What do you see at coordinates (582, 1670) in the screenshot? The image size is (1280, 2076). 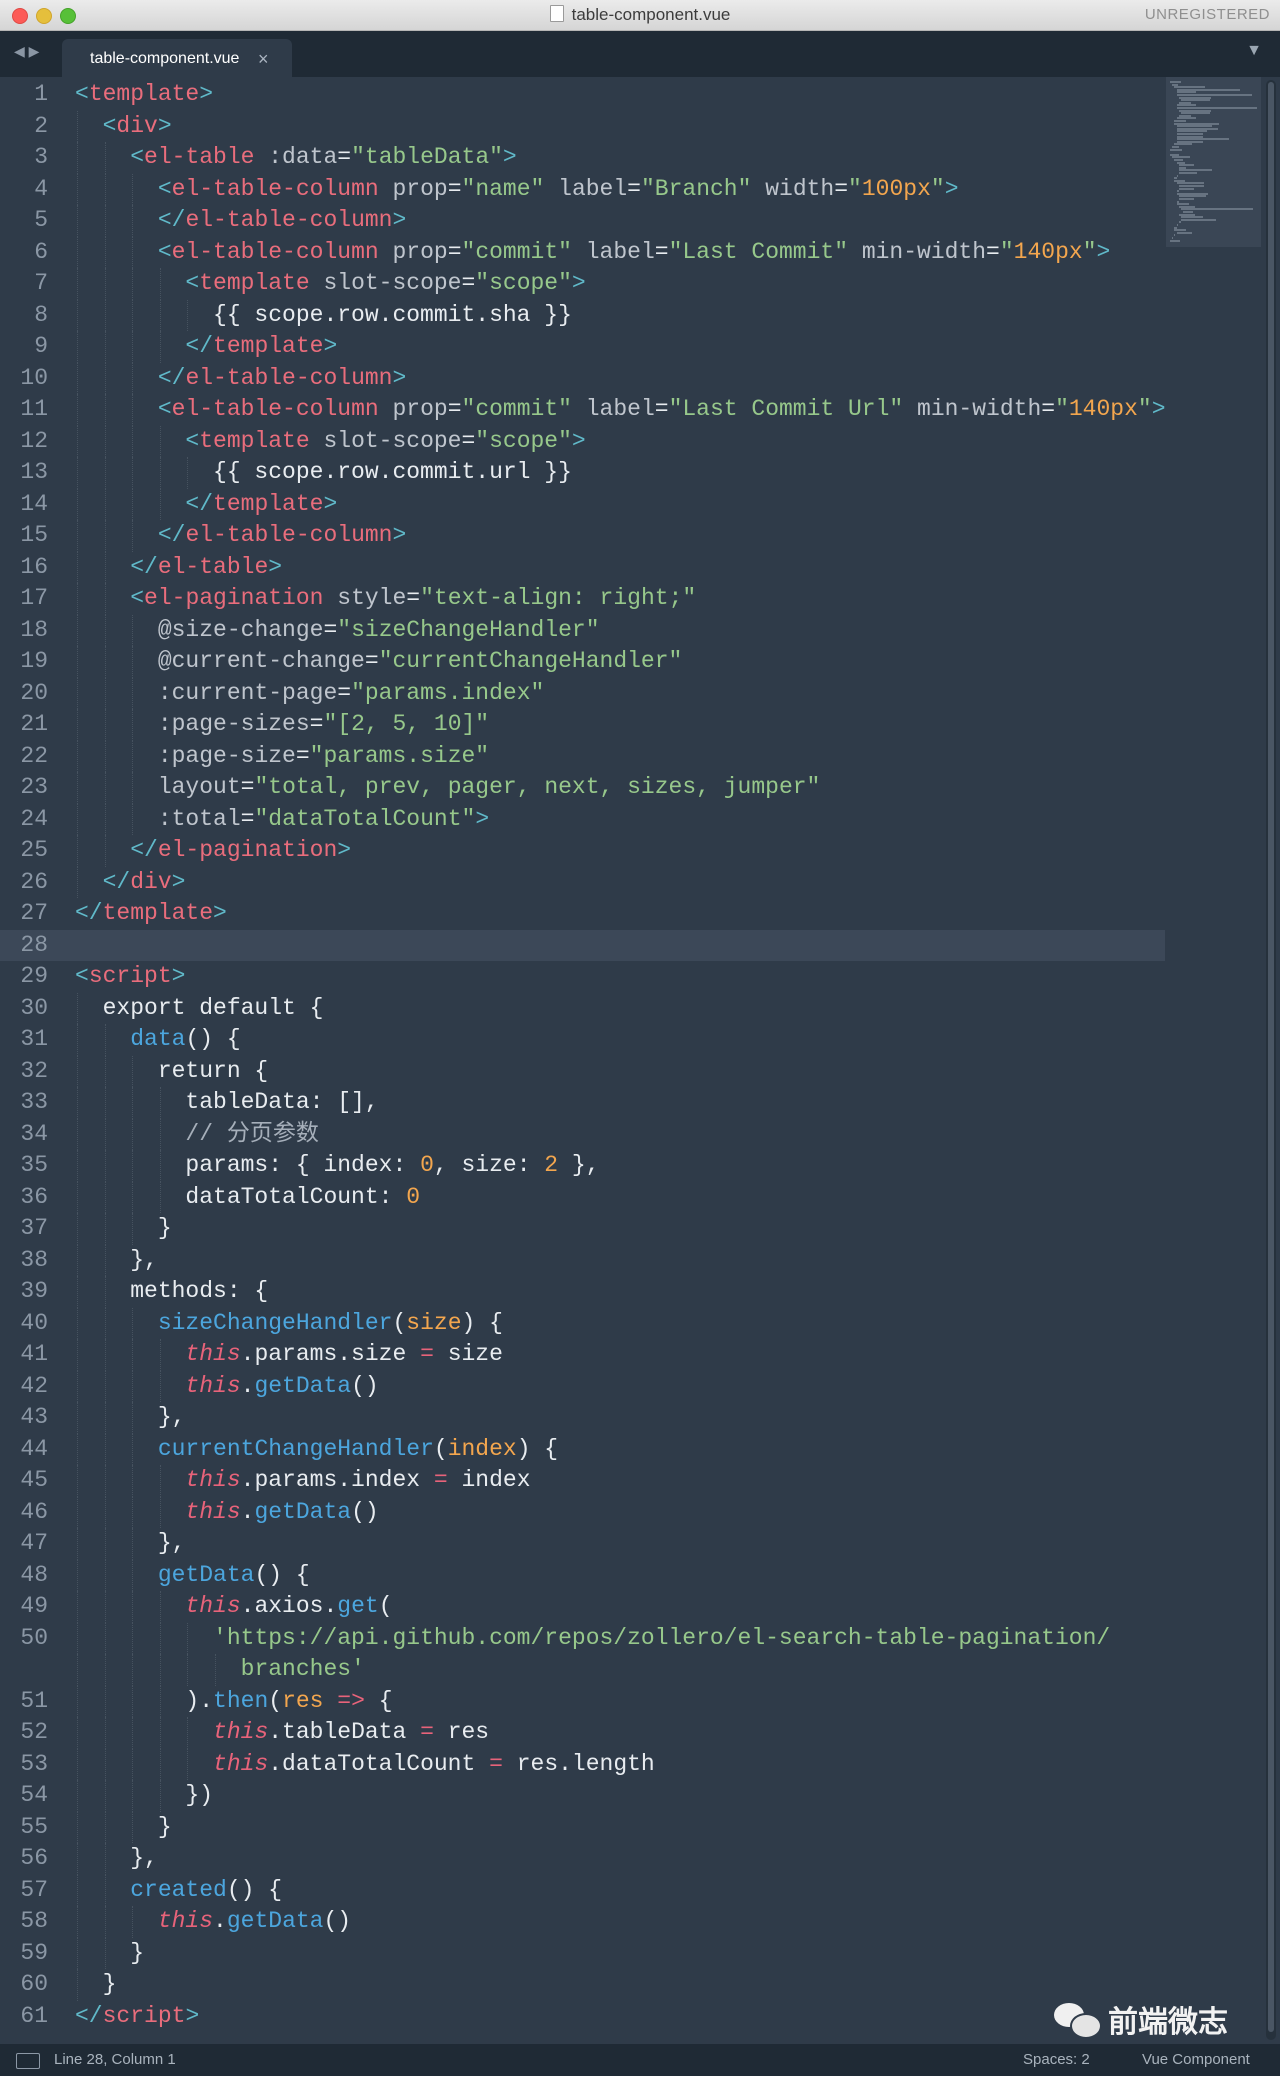 I see `code-line: branches'` at bounding box center [582, 1670].